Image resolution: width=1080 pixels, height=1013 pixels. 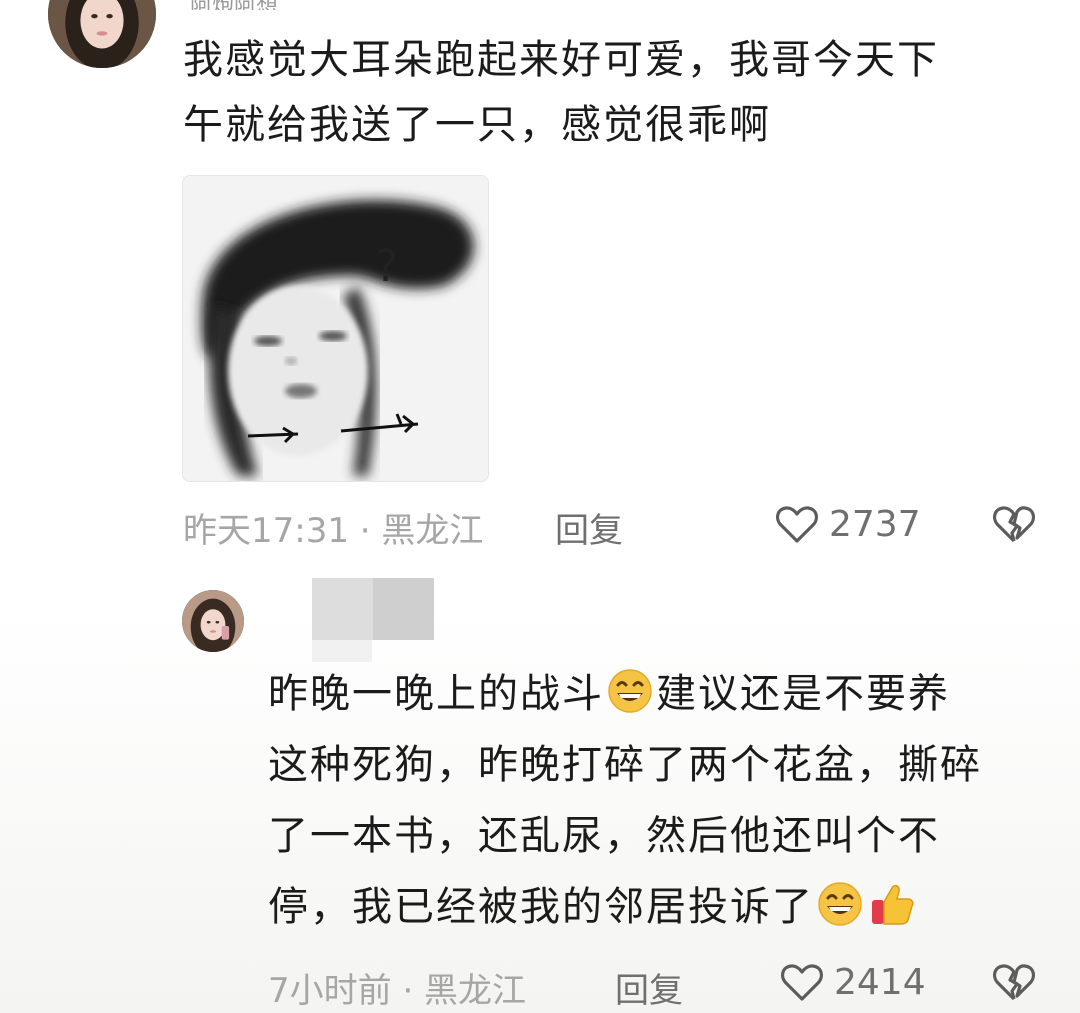 I want to click on like-button: 2414, so click(x=852, y=982).